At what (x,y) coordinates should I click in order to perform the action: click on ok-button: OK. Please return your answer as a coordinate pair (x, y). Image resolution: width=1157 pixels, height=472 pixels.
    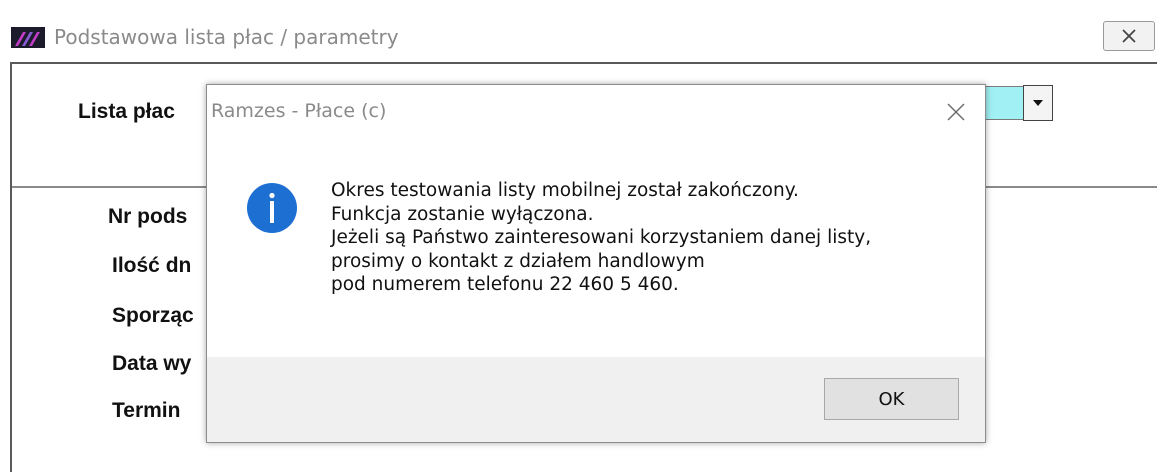
    Looking at the image, I should click on (891, 399).